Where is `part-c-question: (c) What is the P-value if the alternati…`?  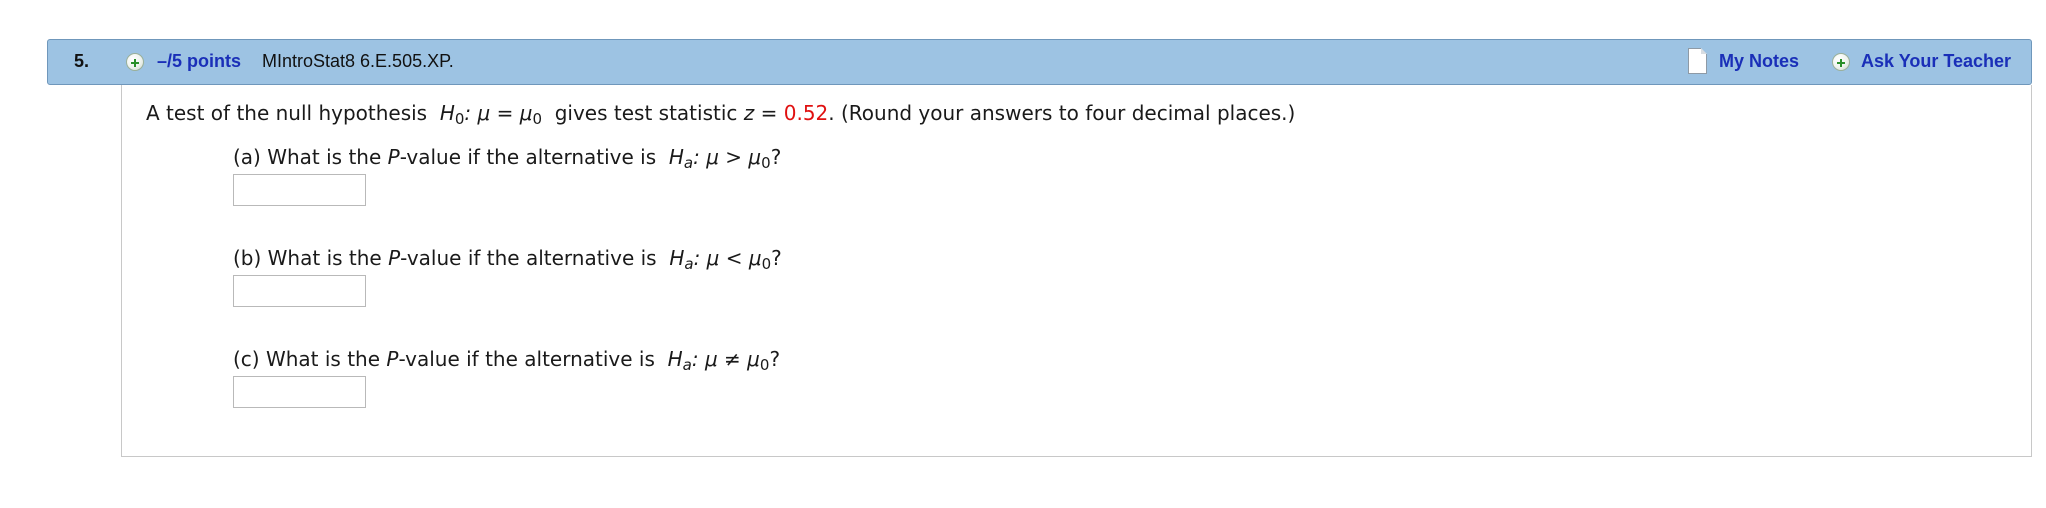
part-c-question: (c) What is the P-value if the alternati… is located at coordinates (506, 360).